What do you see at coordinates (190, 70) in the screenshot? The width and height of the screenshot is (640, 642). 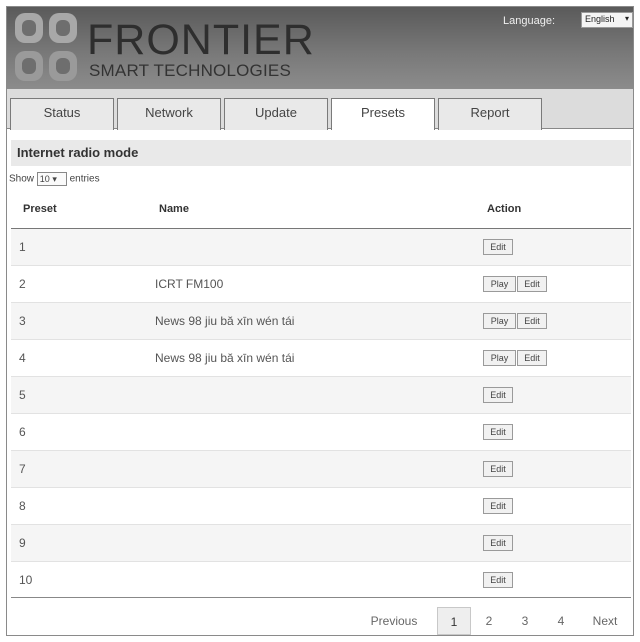 I see `brand-subtitle: SMART TECHNOLOGIES` at bounding box center [190, 70].